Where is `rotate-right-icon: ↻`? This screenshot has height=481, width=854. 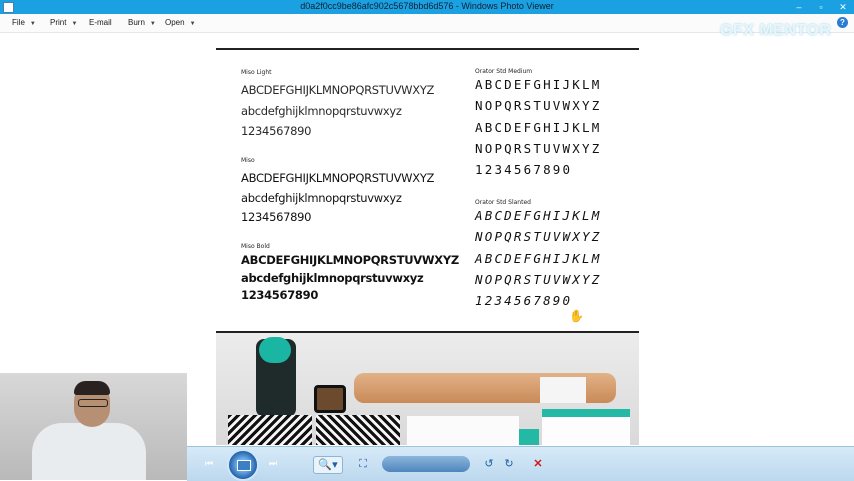
rotate-right-icon: ↻ is located at coordinates (509, 464).